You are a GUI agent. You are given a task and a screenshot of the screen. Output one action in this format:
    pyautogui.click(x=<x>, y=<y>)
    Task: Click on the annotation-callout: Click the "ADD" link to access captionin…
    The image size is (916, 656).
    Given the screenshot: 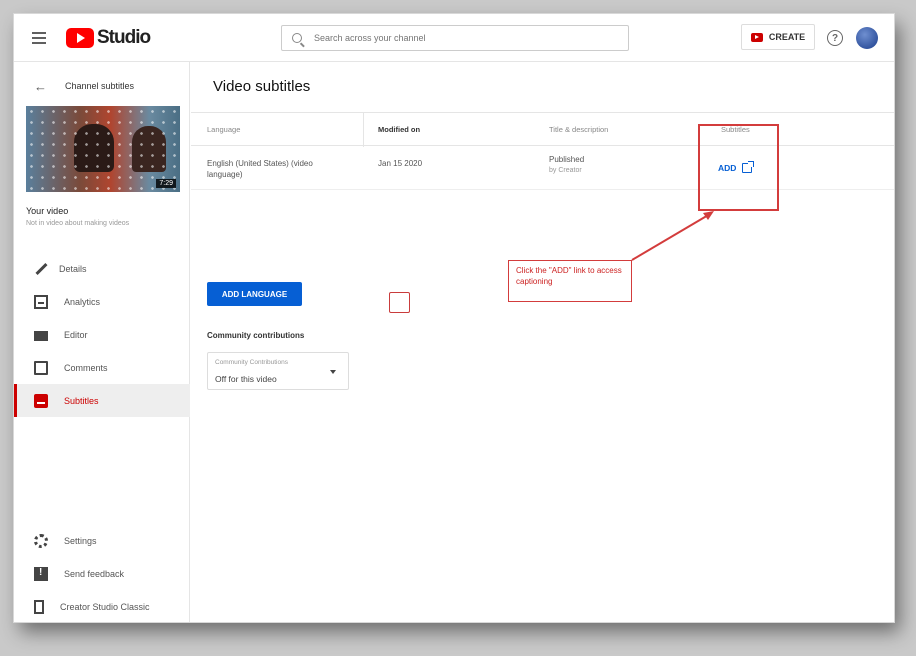 What is the action you would take?
    pyautogui.click(x=570, y=281)
    